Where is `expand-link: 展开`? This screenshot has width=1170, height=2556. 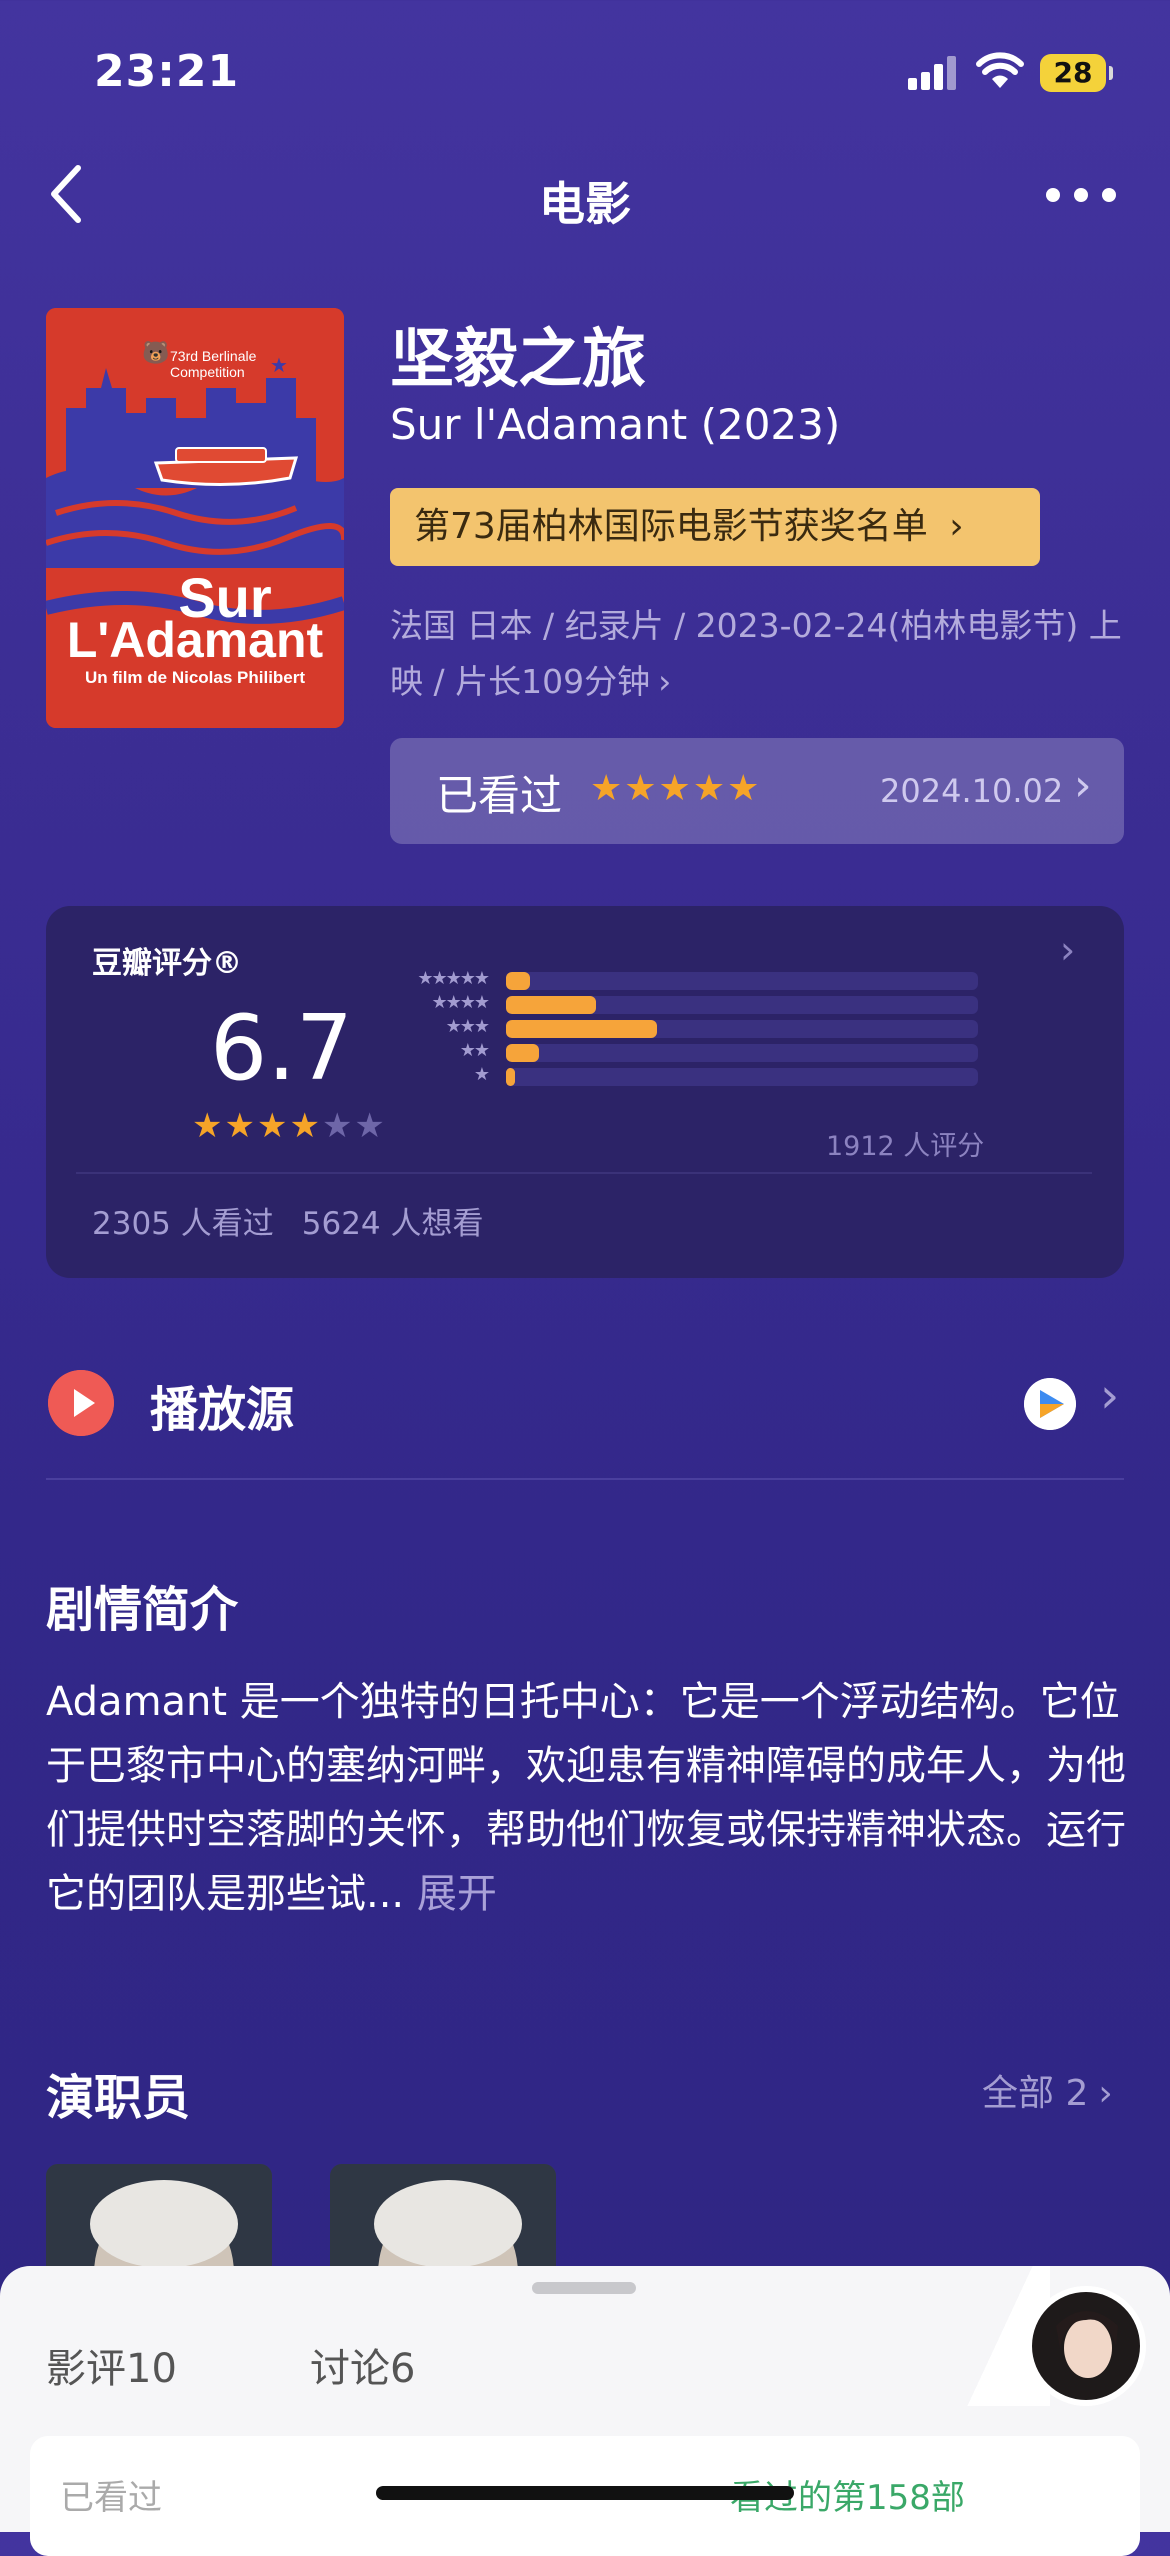 expand-link: 展开 is located at coordinates (457, 1894).